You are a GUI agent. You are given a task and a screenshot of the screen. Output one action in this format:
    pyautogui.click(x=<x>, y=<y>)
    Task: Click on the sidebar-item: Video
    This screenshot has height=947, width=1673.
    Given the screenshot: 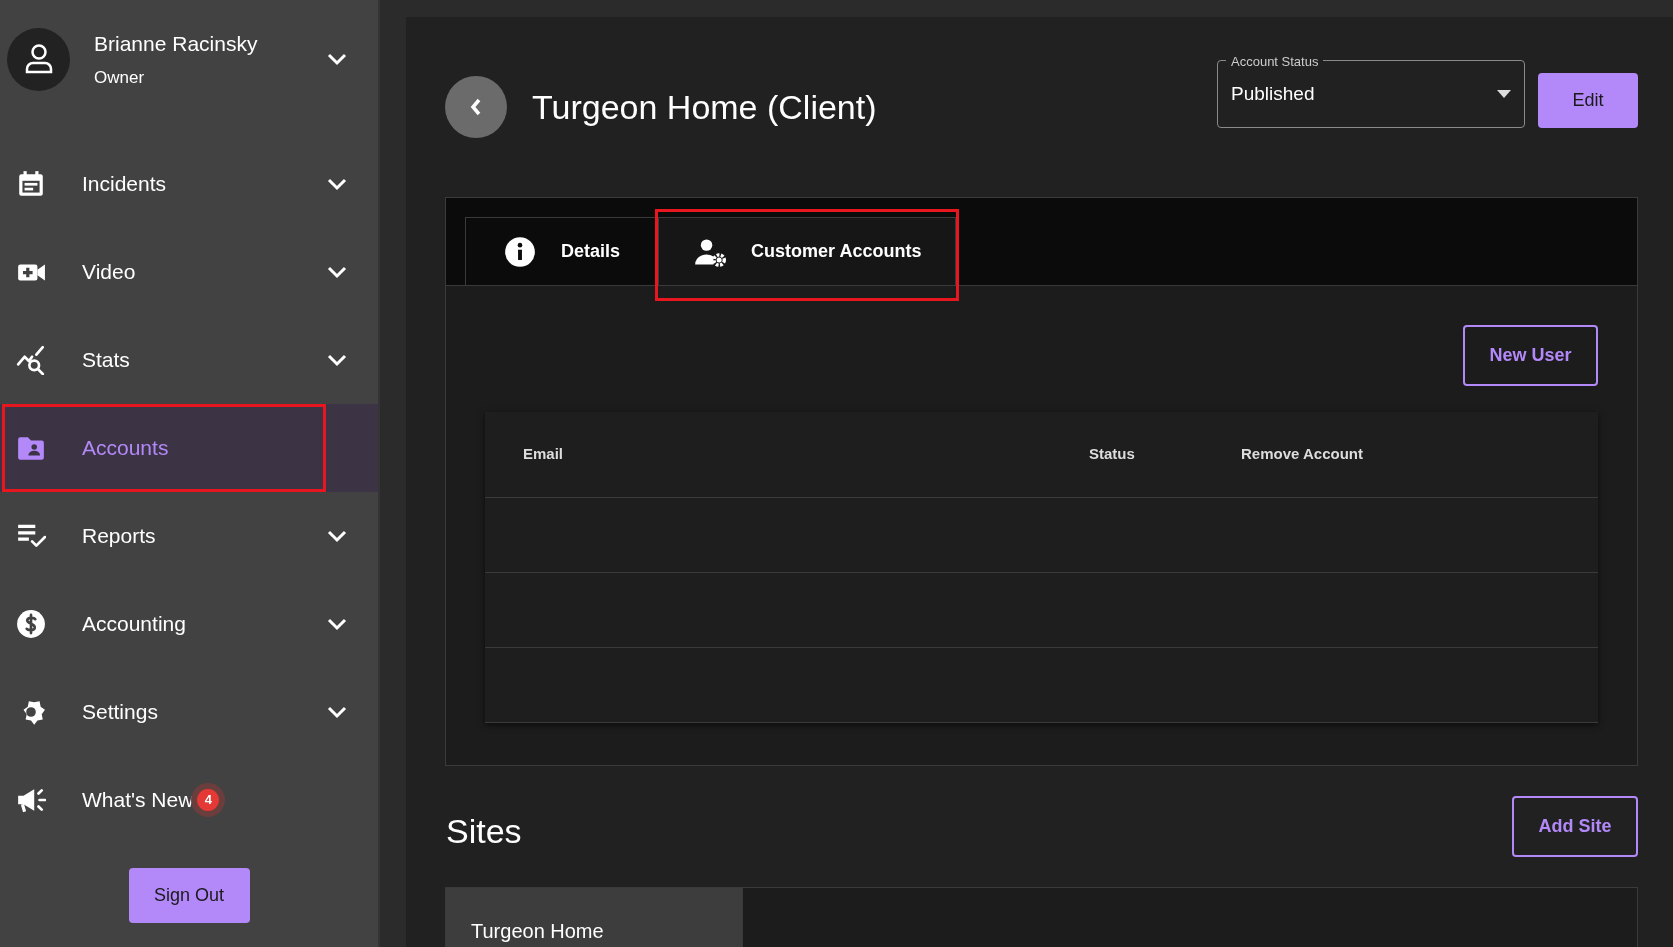 What is the action you would take?
    pyautogui.click(x=189, y=272)
    